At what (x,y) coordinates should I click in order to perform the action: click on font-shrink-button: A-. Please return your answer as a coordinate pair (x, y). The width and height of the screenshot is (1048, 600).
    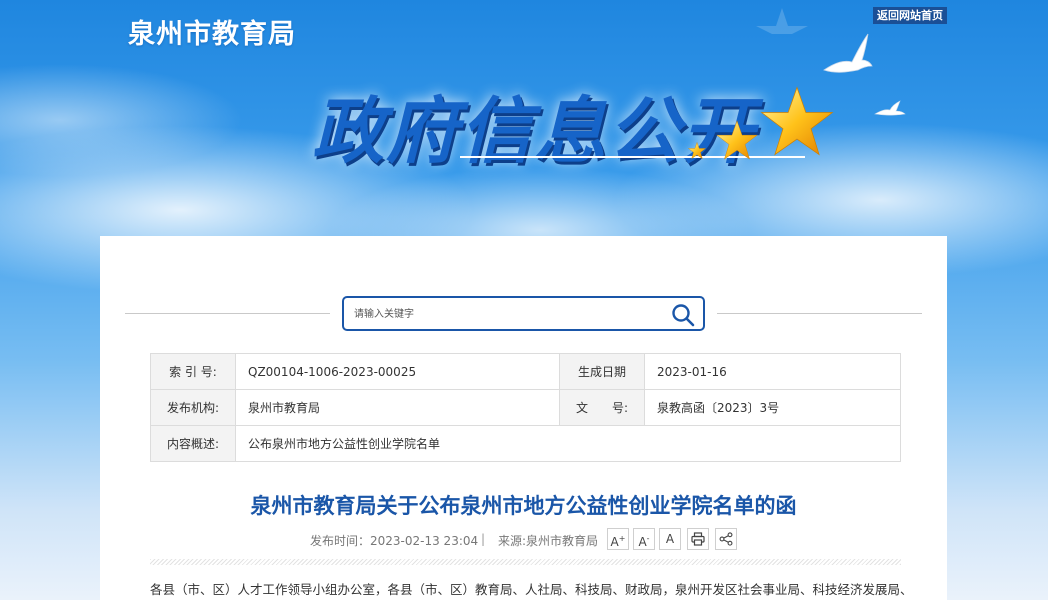
    Looking at the image, I should click on (644, 539).